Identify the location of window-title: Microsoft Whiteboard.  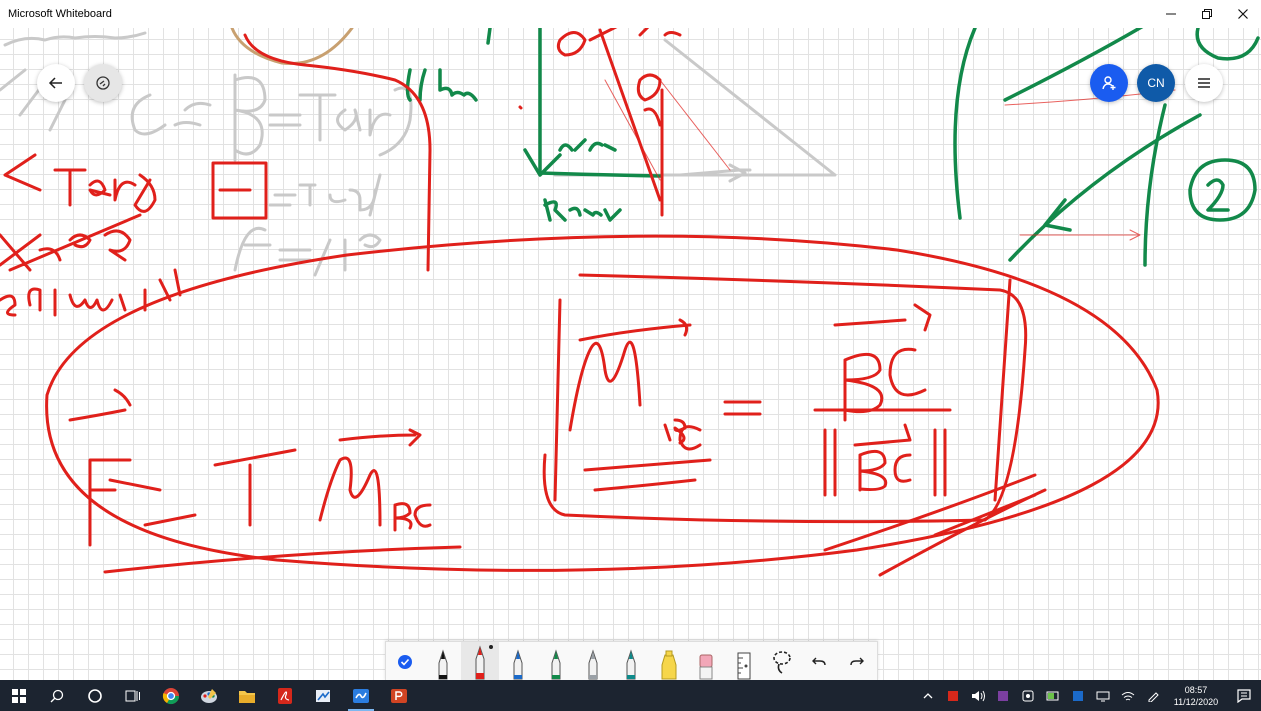
(60, 14).